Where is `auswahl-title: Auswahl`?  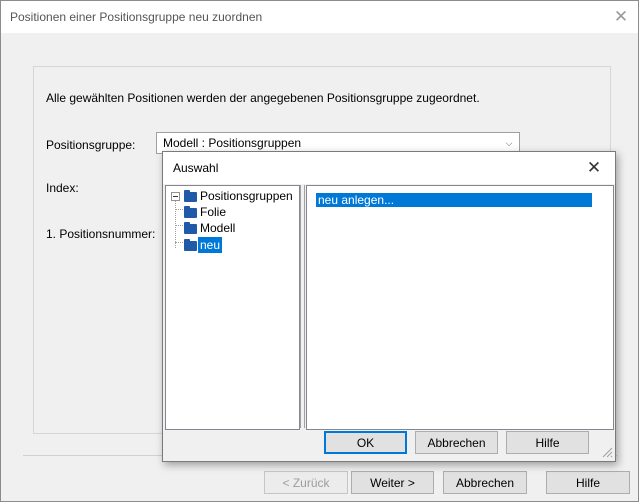
auswahl-title: Auswahl is located at coordinates (196, 168).